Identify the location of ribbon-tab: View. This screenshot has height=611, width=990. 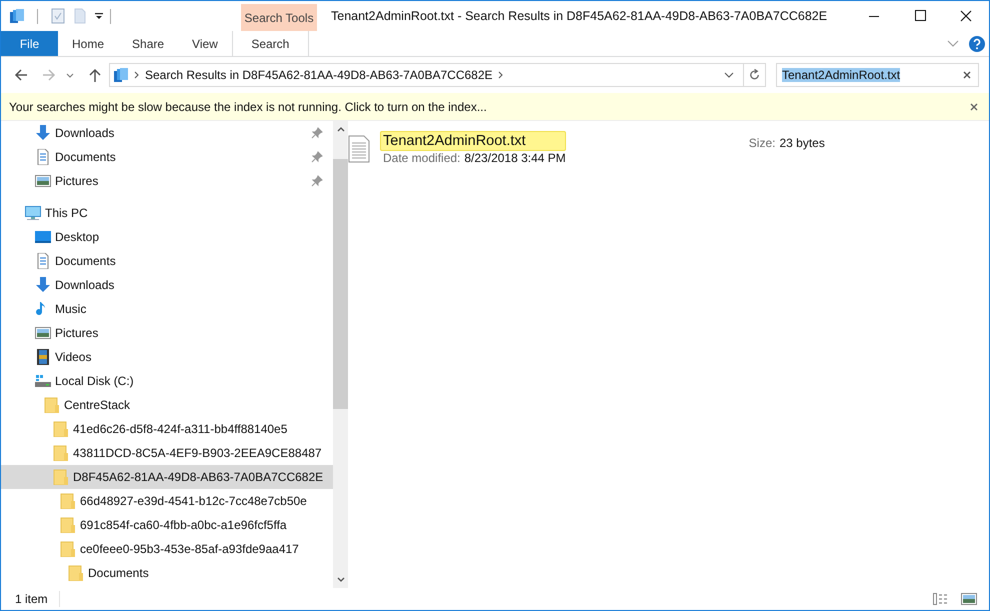
(205, 43).